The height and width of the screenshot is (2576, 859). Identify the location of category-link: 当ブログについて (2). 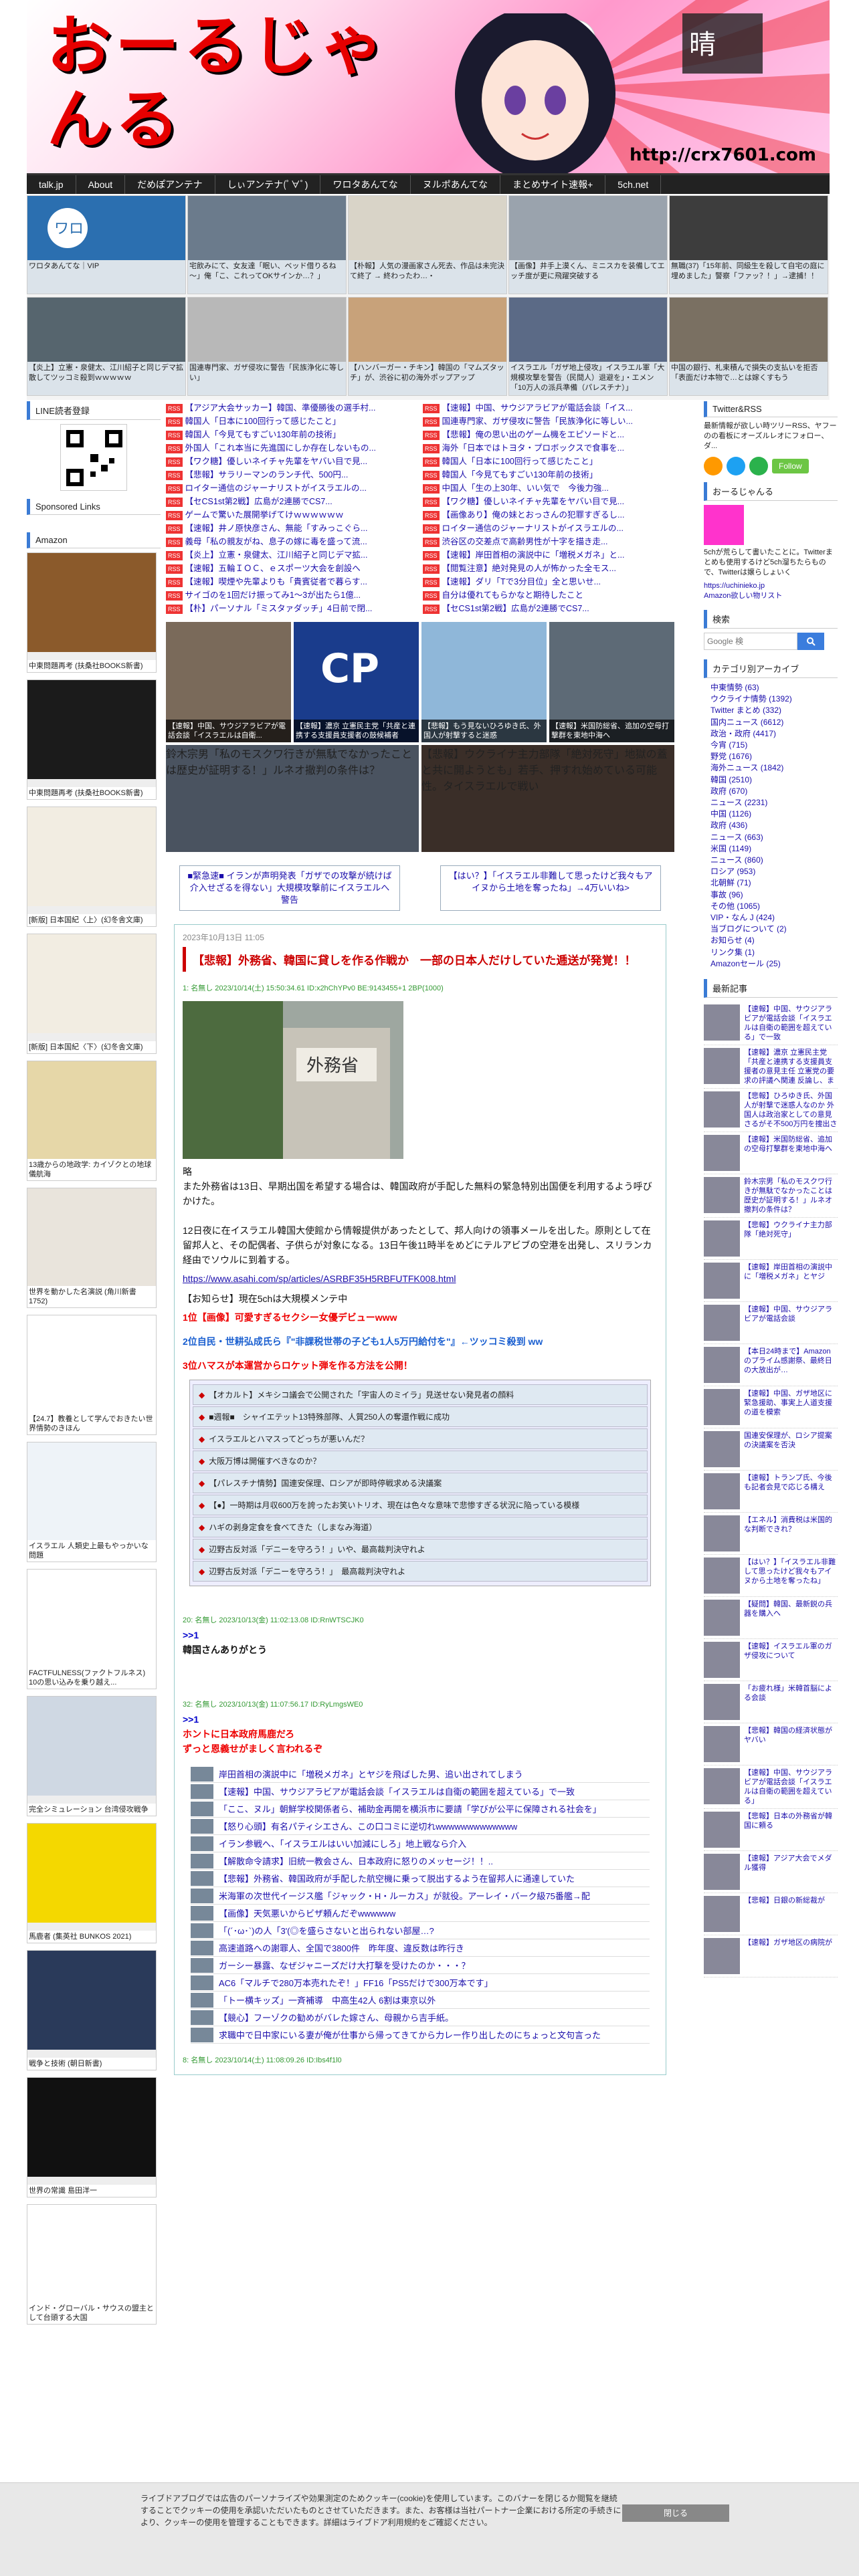
(771, 929).